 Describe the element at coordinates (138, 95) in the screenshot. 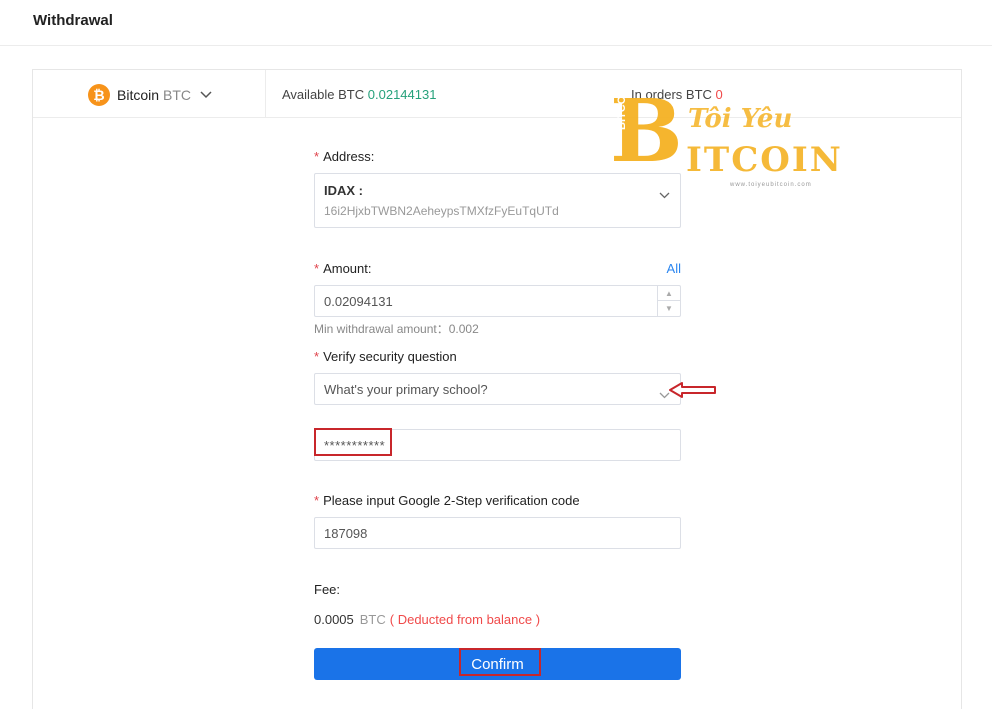

I see `coin-name: Bitcoin` at that location.